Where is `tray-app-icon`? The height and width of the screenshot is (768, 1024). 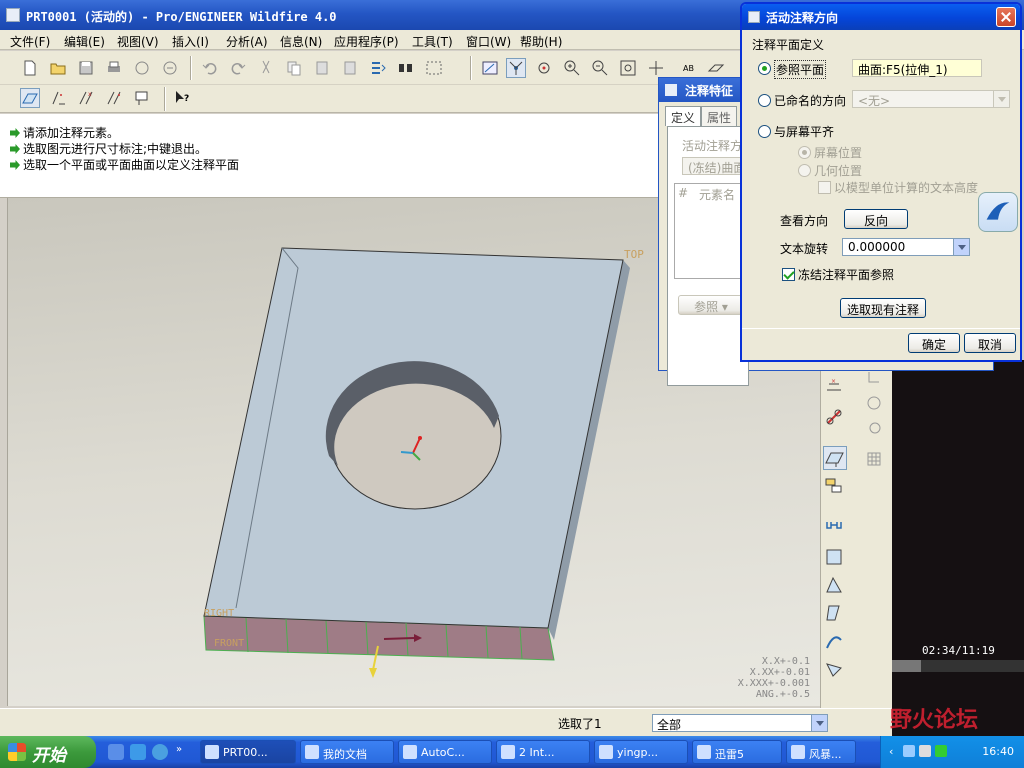
tray-app-icon is located at coordinates (941, 751).